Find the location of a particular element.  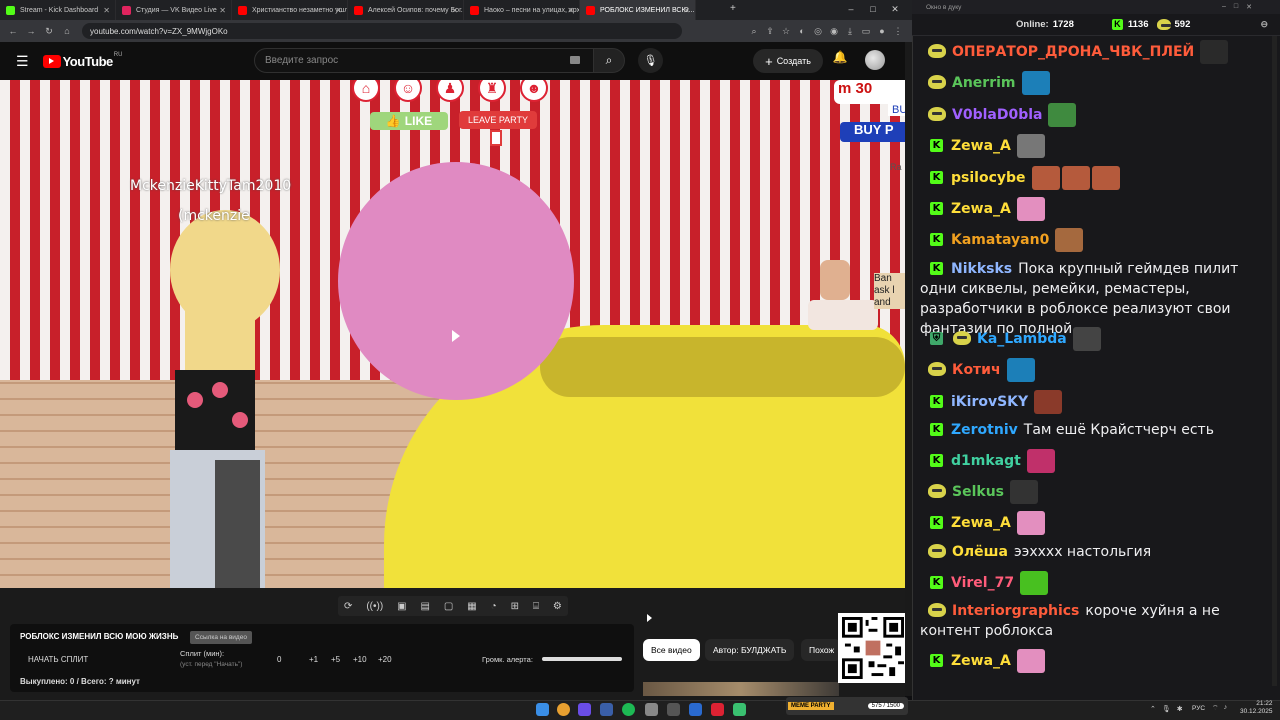

loop-icon: ⟳ is located at coordinates (348, 606).